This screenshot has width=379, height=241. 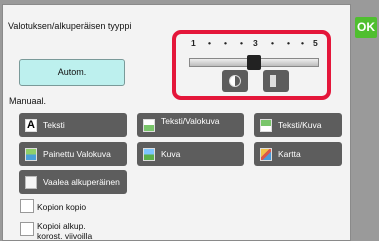 What do you see at coordinates (27, 229) in the screenshot?
I see `kopioi-alkup-checkbox` at bounding box center [27, 229].